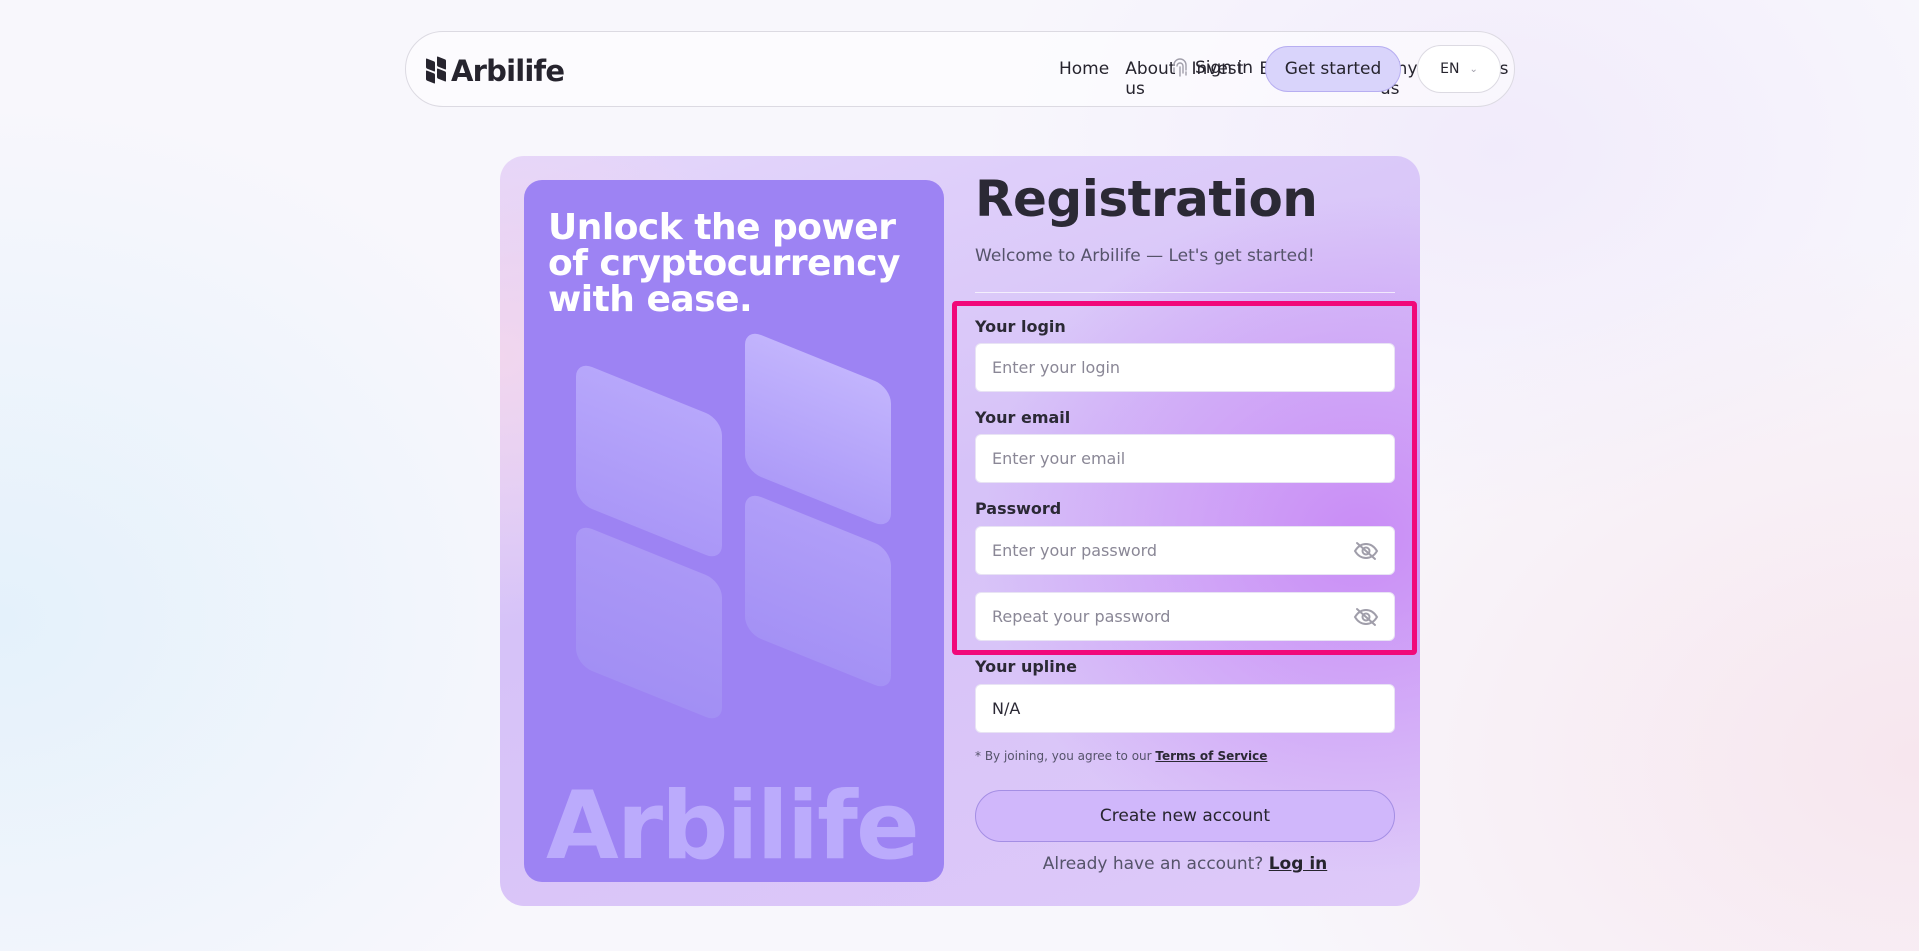 The image size is (1919, 951). Describe the element at coordinates (1084, 79) in the screenshot. I see `nav-home: Home` at that location.